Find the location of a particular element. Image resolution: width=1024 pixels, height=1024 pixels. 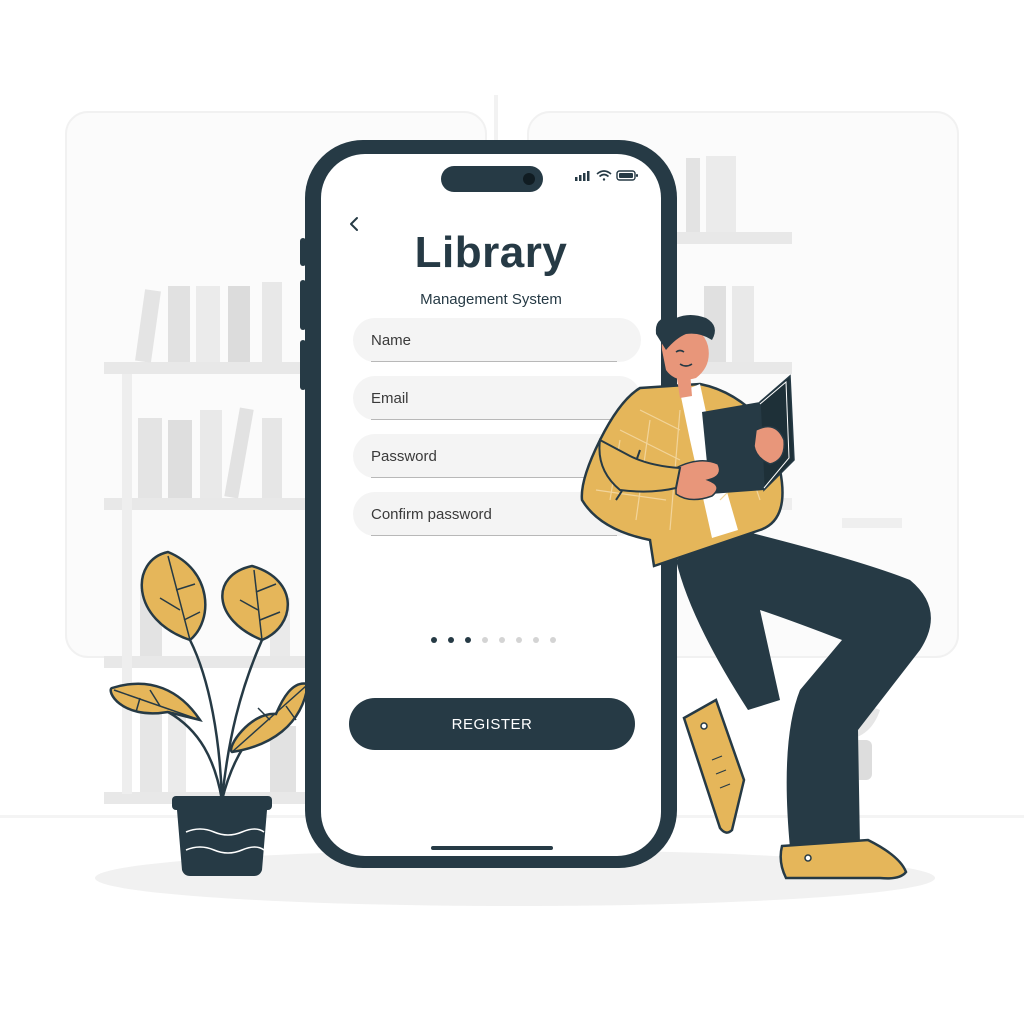

register-button: REGISTER is located at coordinates (492, 724).